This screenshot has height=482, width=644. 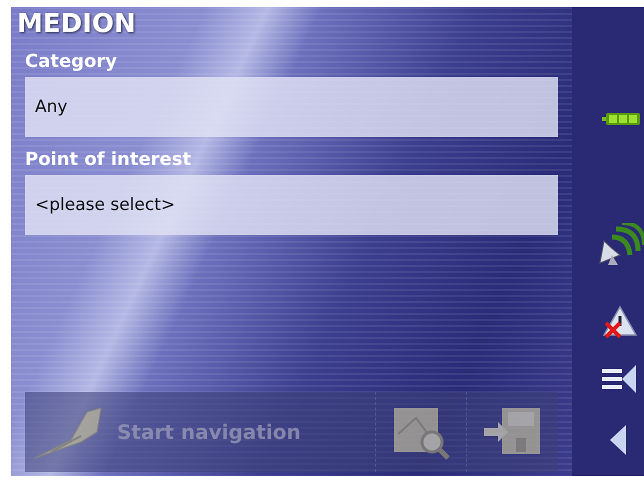 I want to click on field-label: Point of interest, so click(x=108, y=159).